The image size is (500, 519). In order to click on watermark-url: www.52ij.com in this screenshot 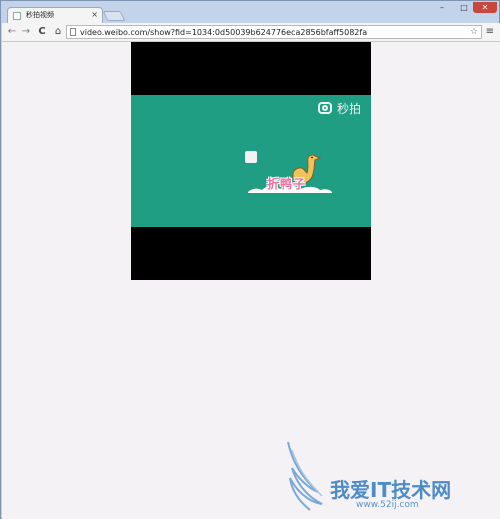, I will do `click(387, 505)`.